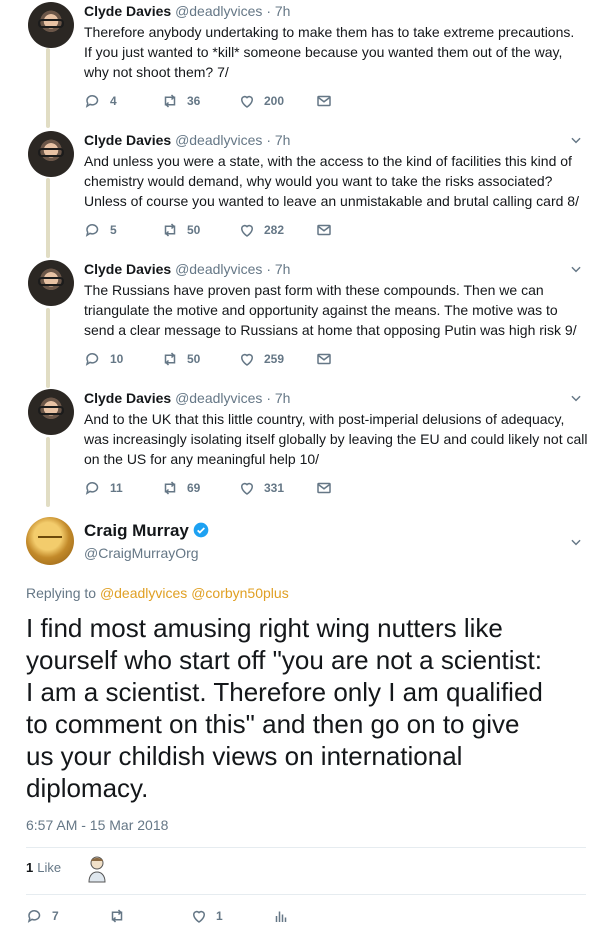  What do you see at coordinates (219, 916) in the screenshot?
I see `like-count: 1` at bounding box center [219, 916].